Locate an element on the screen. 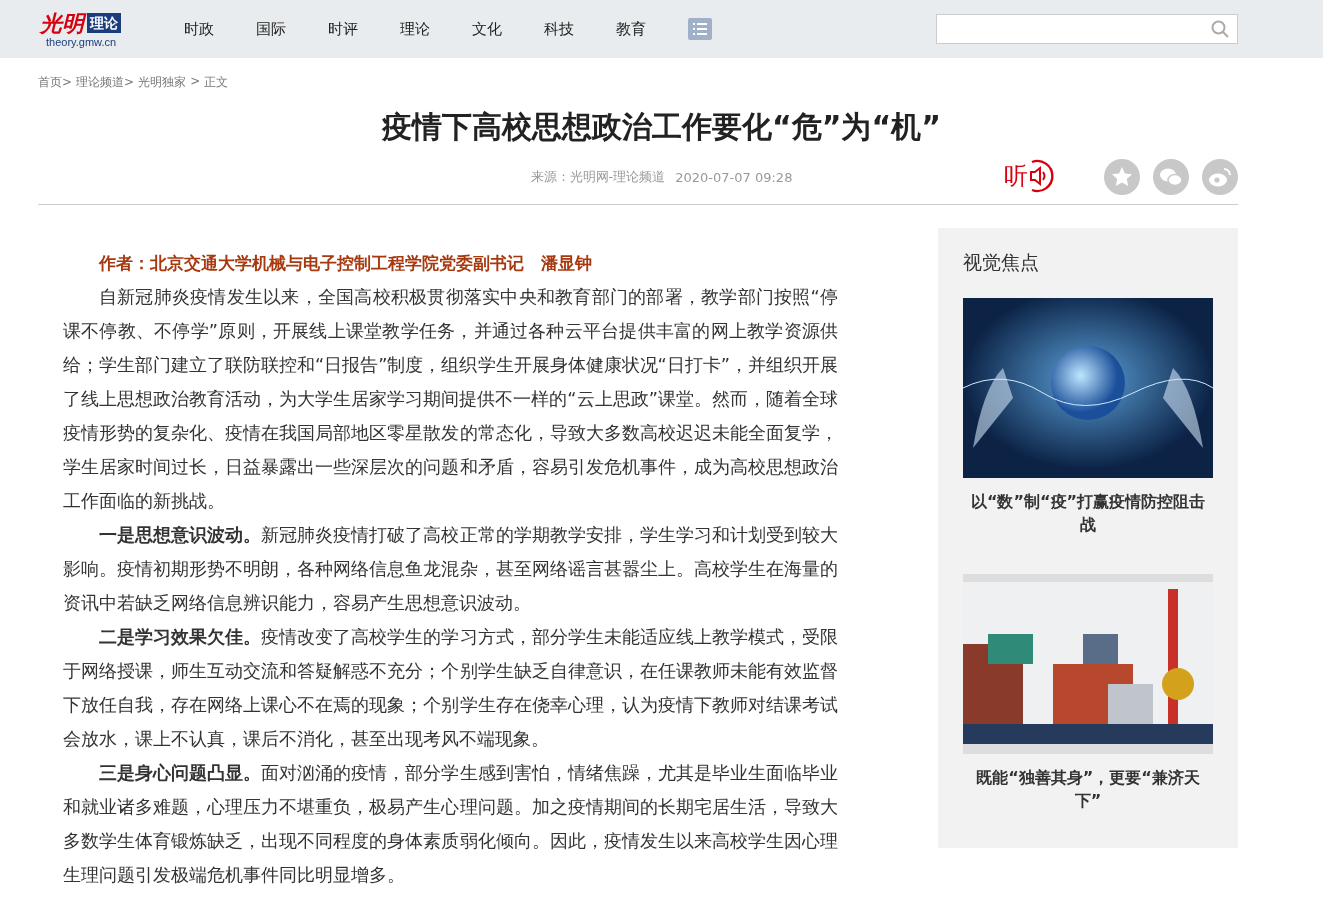 The width and height of the screenshot is (1323, 910). container-port-photo is located at coordinates (1088, 664).